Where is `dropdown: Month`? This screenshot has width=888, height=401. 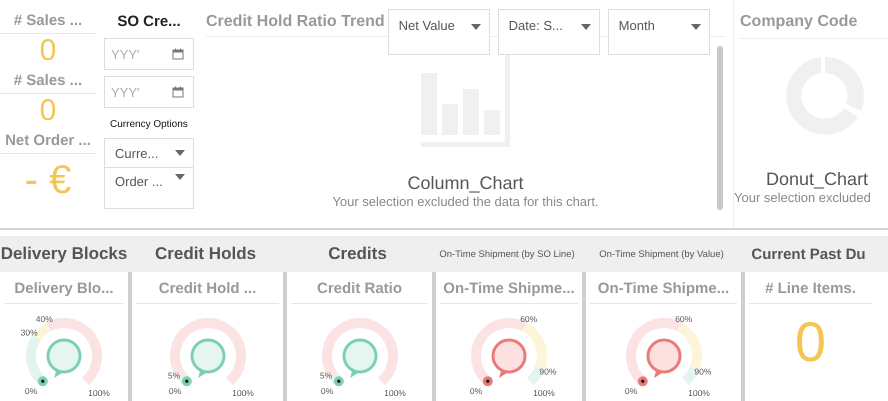 dropdown: Month is located at coordinates (659, 32).